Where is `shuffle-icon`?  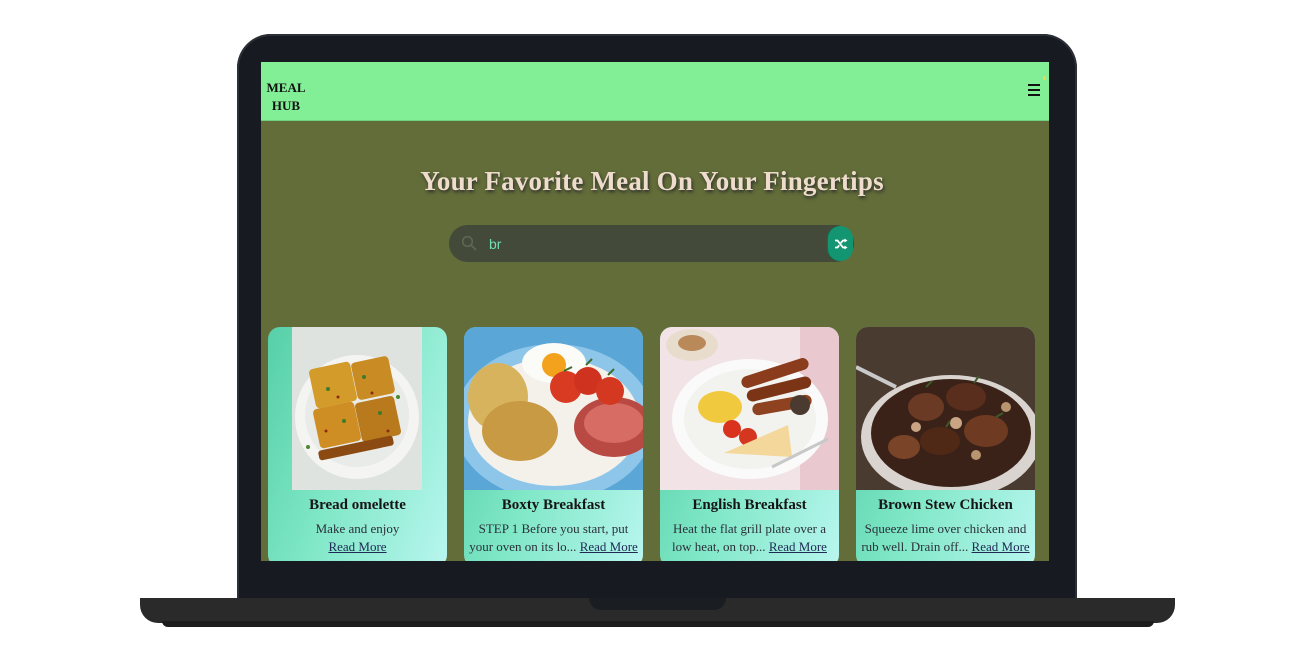 shuffle-icon is located at coordinates (840, 243).